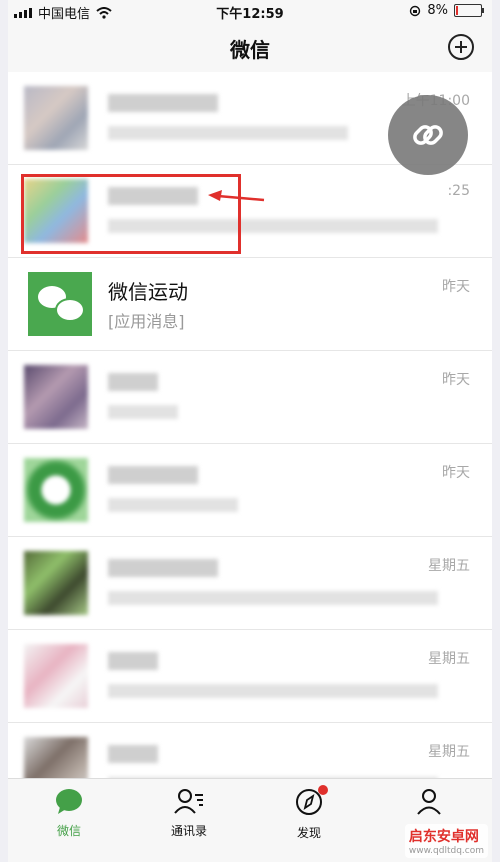  Describe the element at coordinates (60, 304) in the screenshot. I see `wechat-sport-avatar` at that location.